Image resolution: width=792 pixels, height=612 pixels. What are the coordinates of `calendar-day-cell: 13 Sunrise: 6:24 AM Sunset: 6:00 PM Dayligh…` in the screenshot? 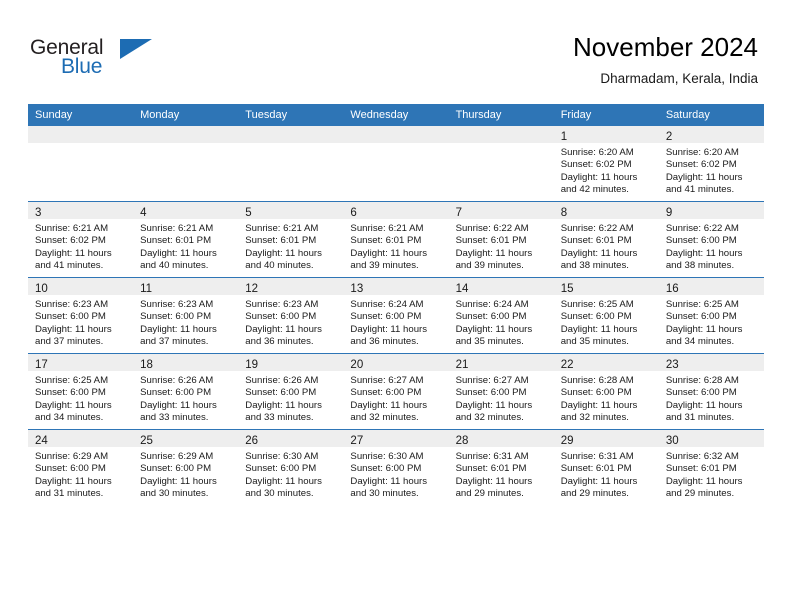 It's located at (396, 315).